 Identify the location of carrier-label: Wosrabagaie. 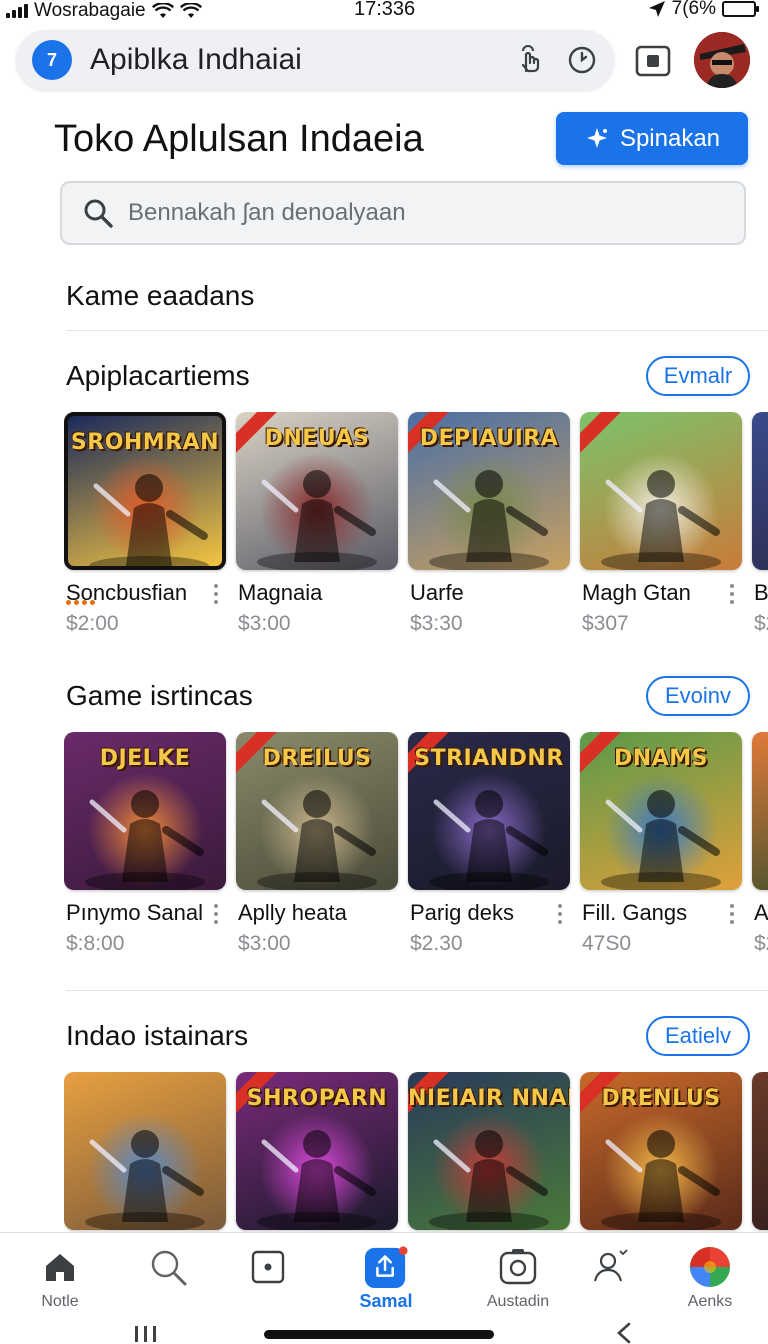
(90, 10).